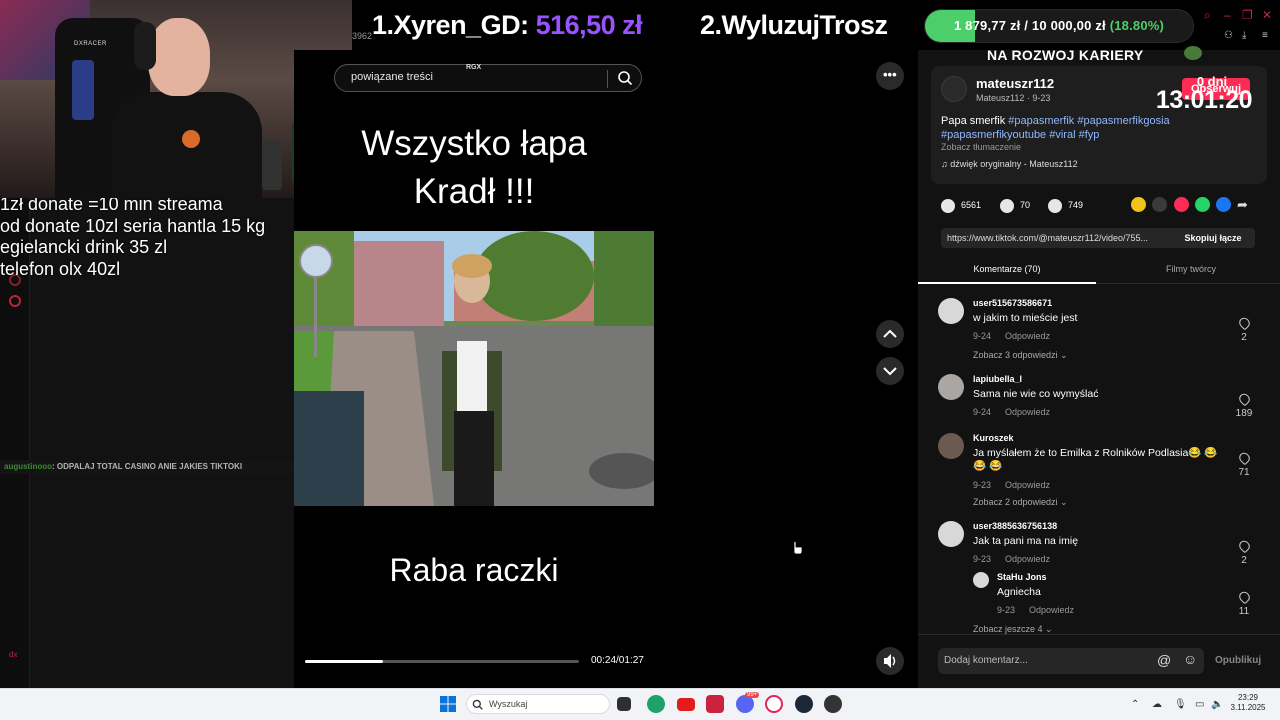 The width and height of the screenshot is (1280, 720). Describe the element at coordinates (1228, 35) in the screenshot. I see `account-icon: ⚇` at that location.